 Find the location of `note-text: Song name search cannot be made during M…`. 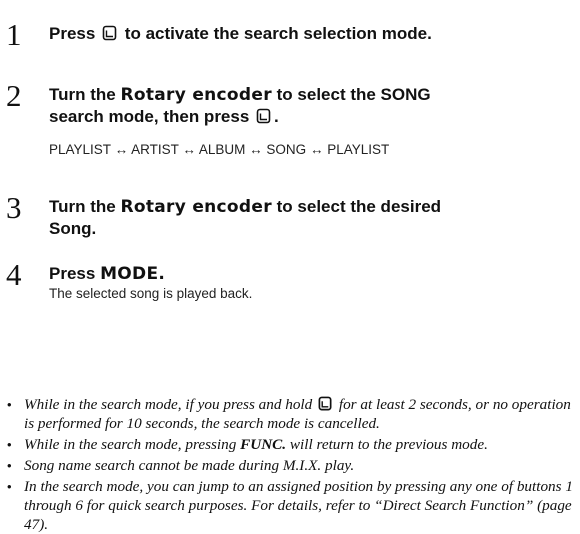

note-text: Song name search cannot be made during M… is located at coordinates (189, 465).